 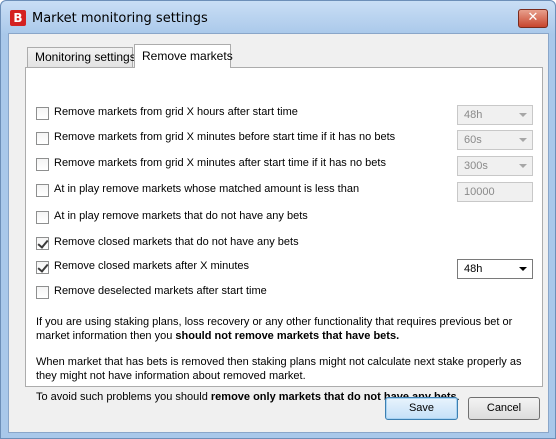 I want to click on save-button: Save, so click(x=421, y=408).